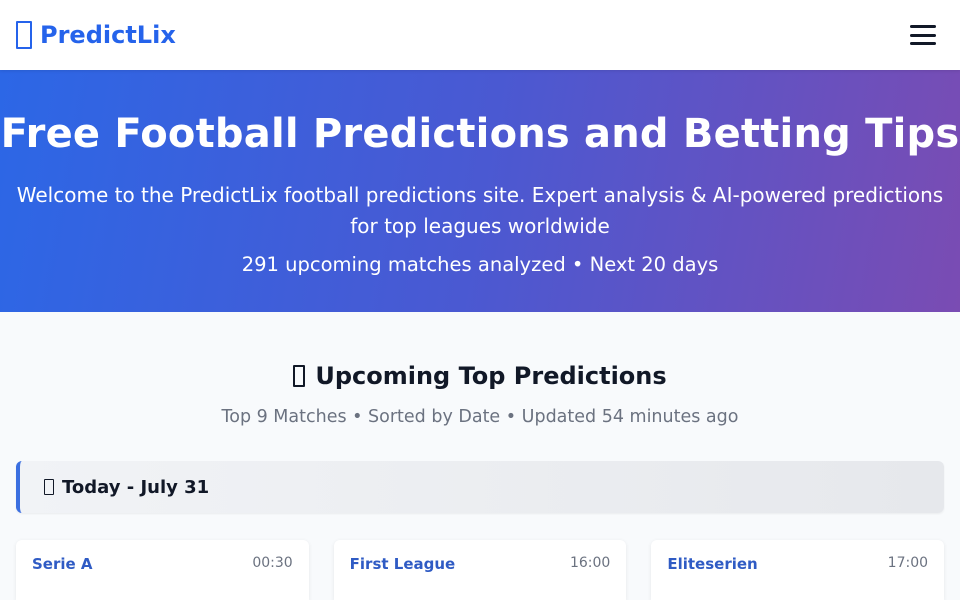  Describe the element at coordinates (136, 487) in the screenshot. I see `date-group-label: Today - July 31` at that location.